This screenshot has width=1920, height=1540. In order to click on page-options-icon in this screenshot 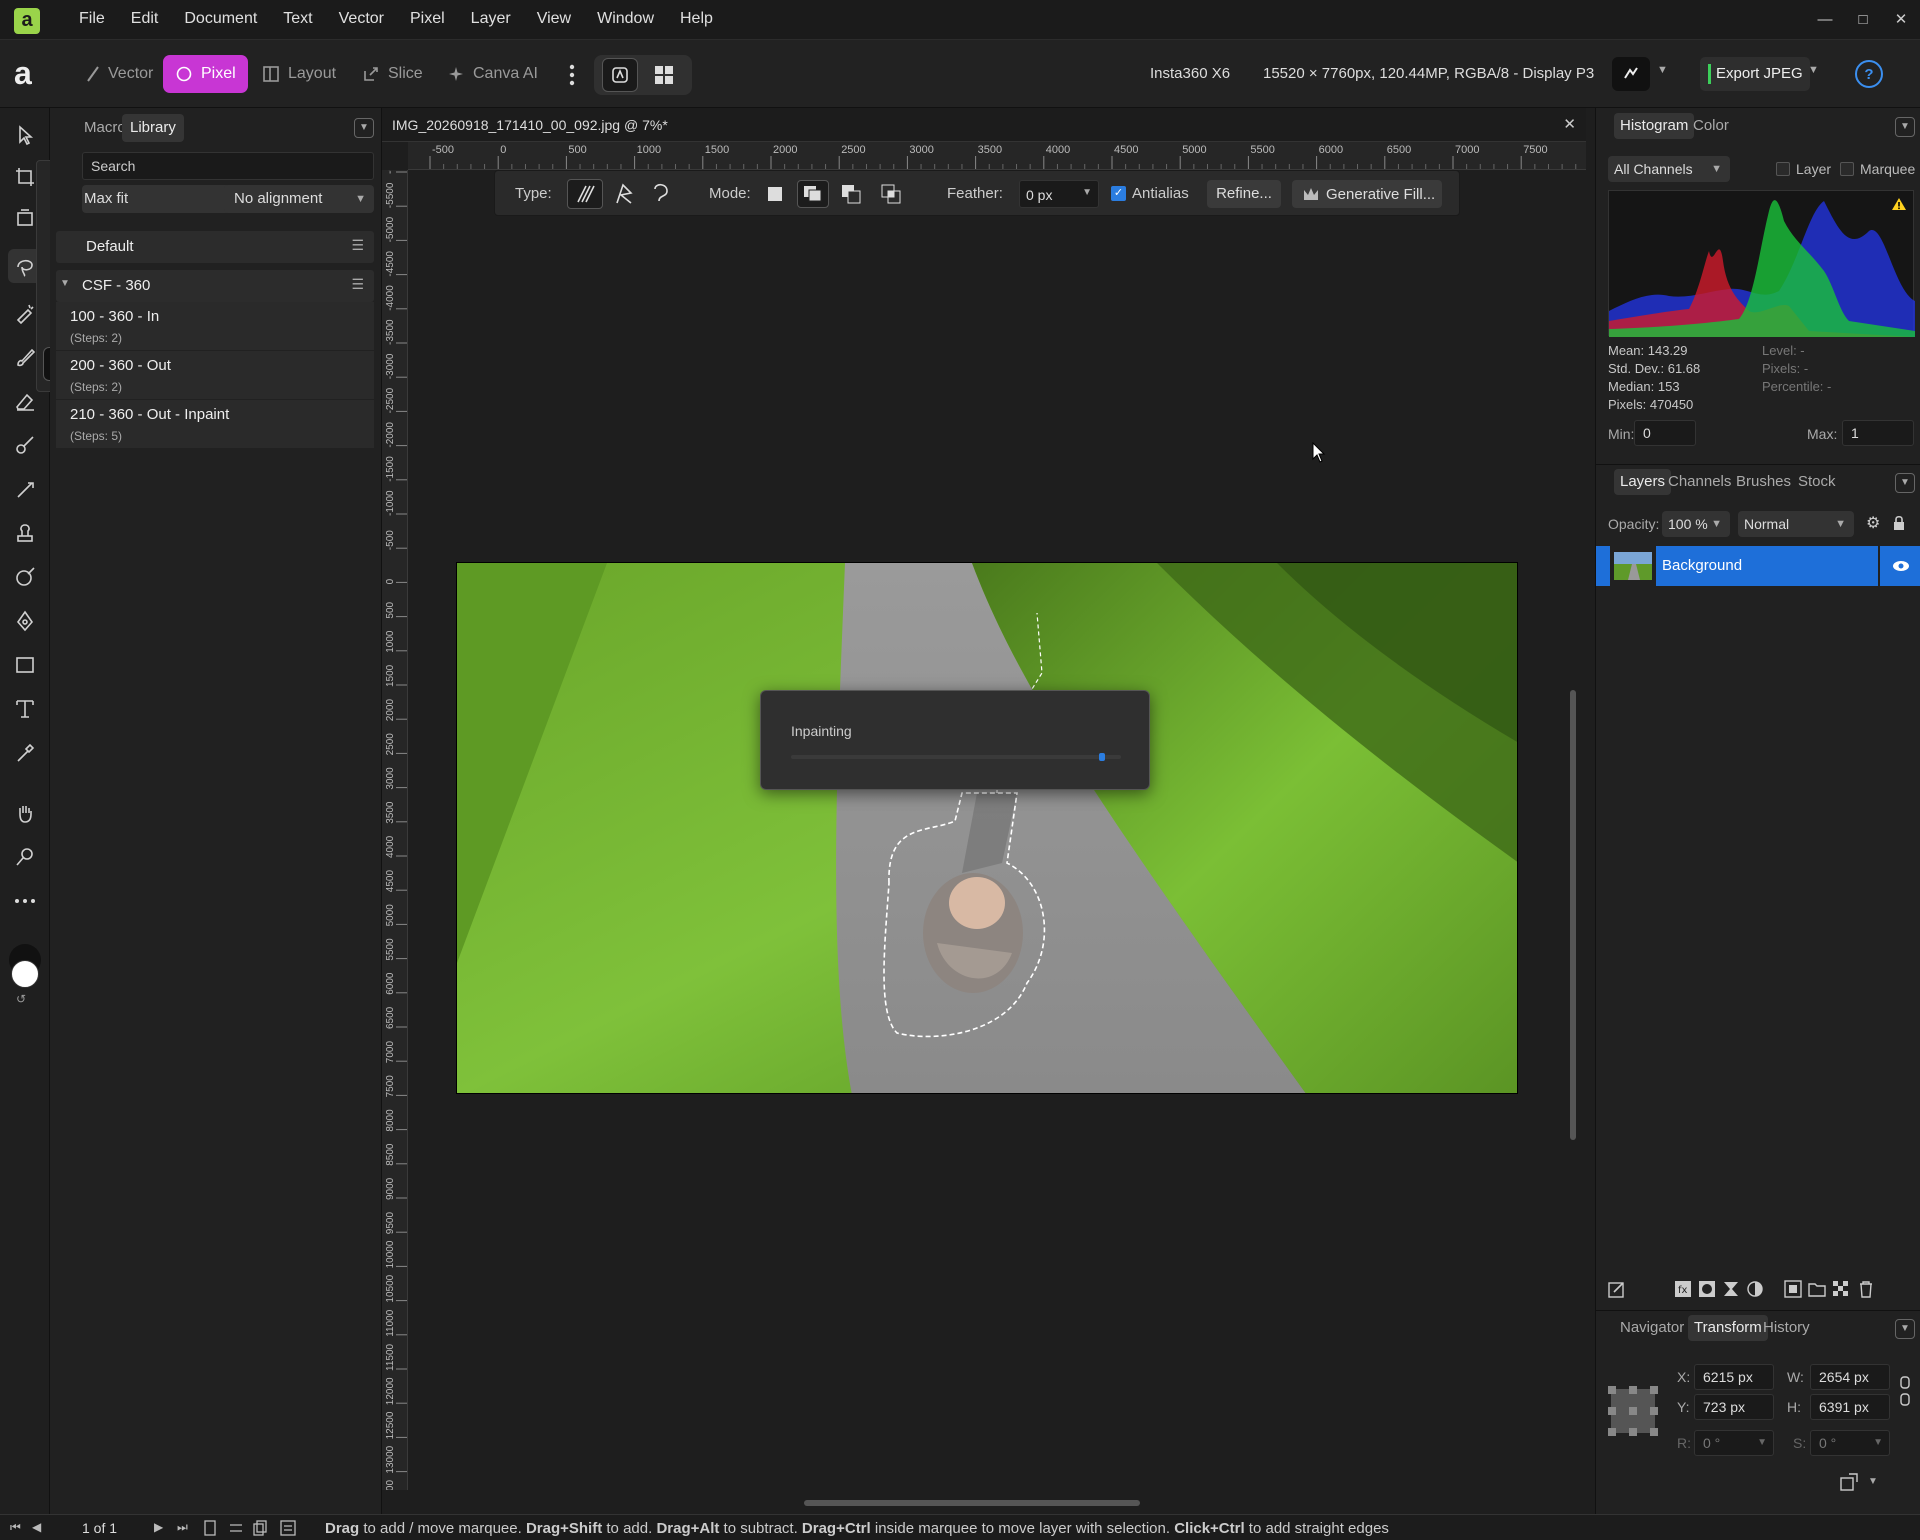, I will do `click(288, 1528)`.